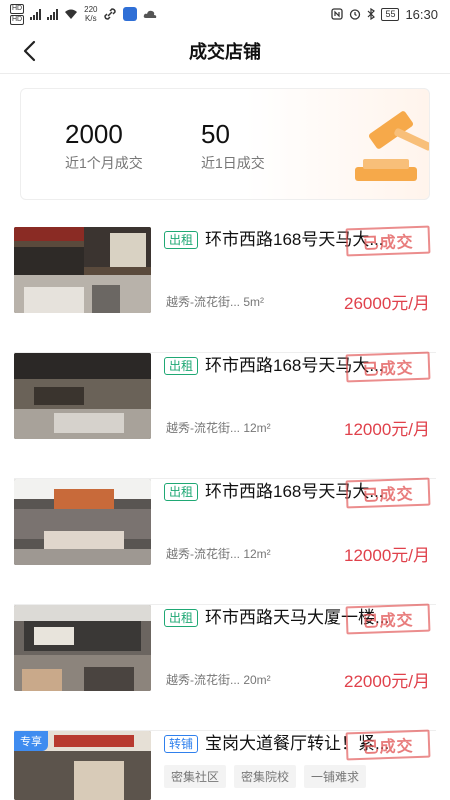 The image size is (450, 800). Describe the element at coordinates (71, 14) in the screenshot. I see `wifi-icon` at that location.